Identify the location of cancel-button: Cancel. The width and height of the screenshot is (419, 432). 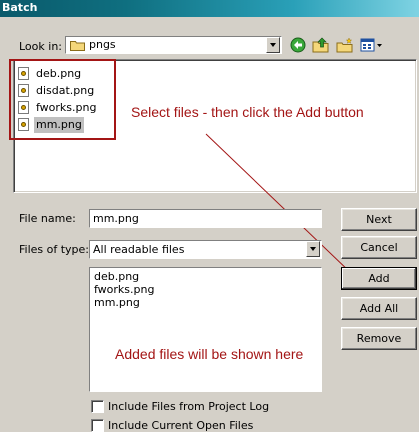
(379, 247).